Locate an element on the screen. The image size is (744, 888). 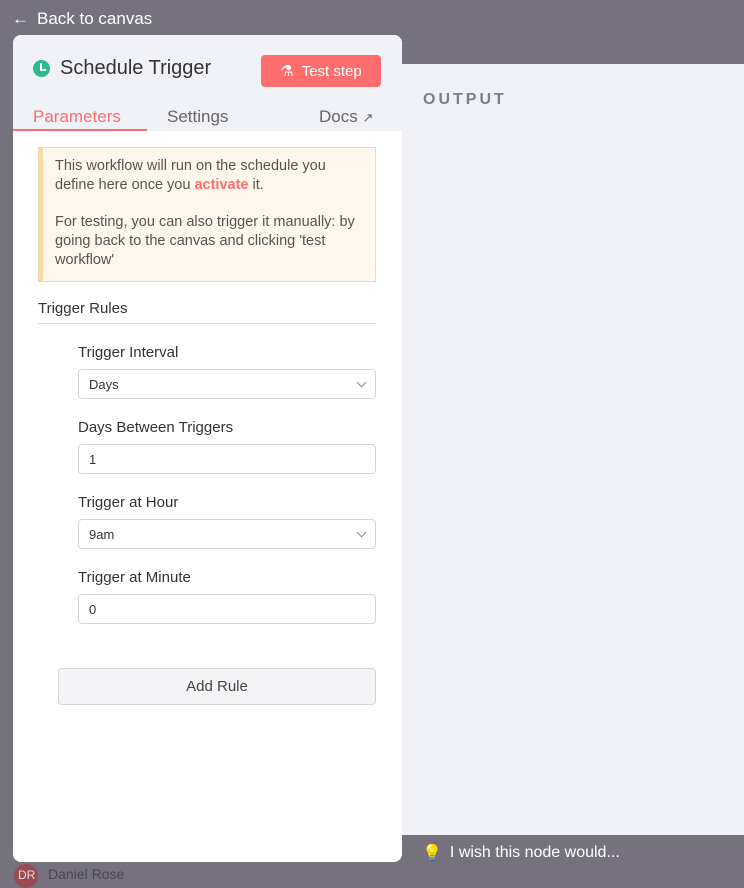
test-step-button: ⚗ Test step is located at coordinates (321, 71).